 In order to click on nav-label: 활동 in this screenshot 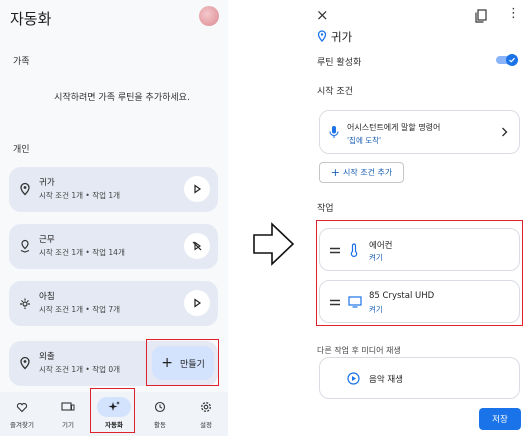, I will do `click(160, 425)`.